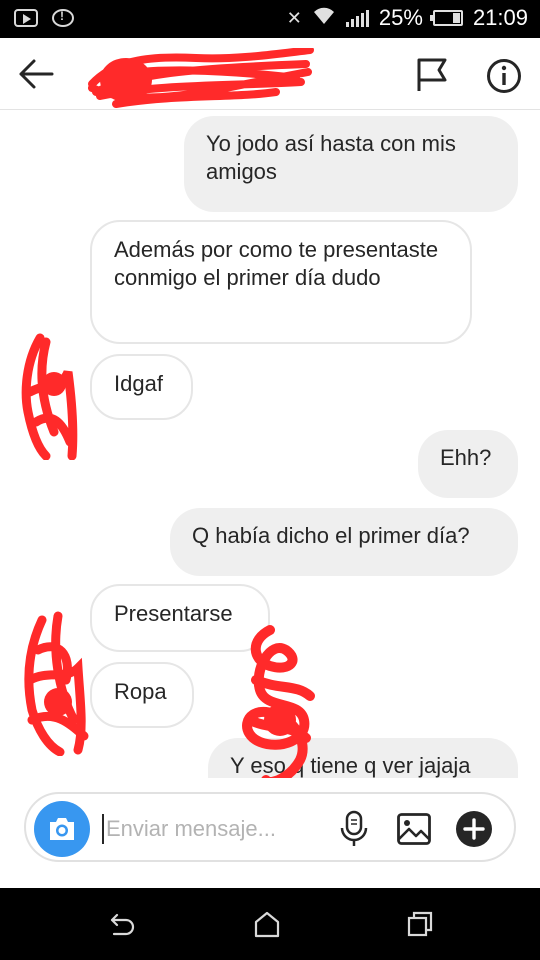 This screenshot has width=540, height=960. Describe the element at coordinates (294, 17) in the screenshot. I see `nfc-off-icon: ✕` at that location.